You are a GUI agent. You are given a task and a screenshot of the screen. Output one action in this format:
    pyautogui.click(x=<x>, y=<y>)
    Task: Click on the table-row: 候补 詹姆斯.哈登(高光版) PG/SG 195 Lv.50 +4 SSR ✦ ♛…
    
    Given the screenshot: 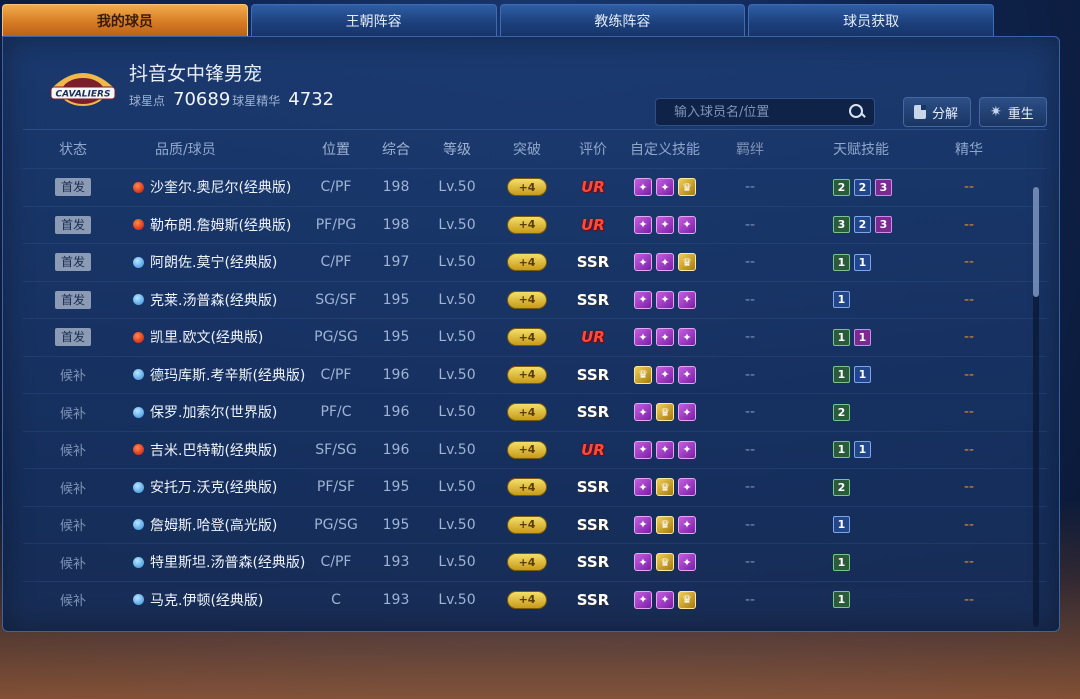 What is the action you would take?
    pyautogui.click(x=535, y=524)
    